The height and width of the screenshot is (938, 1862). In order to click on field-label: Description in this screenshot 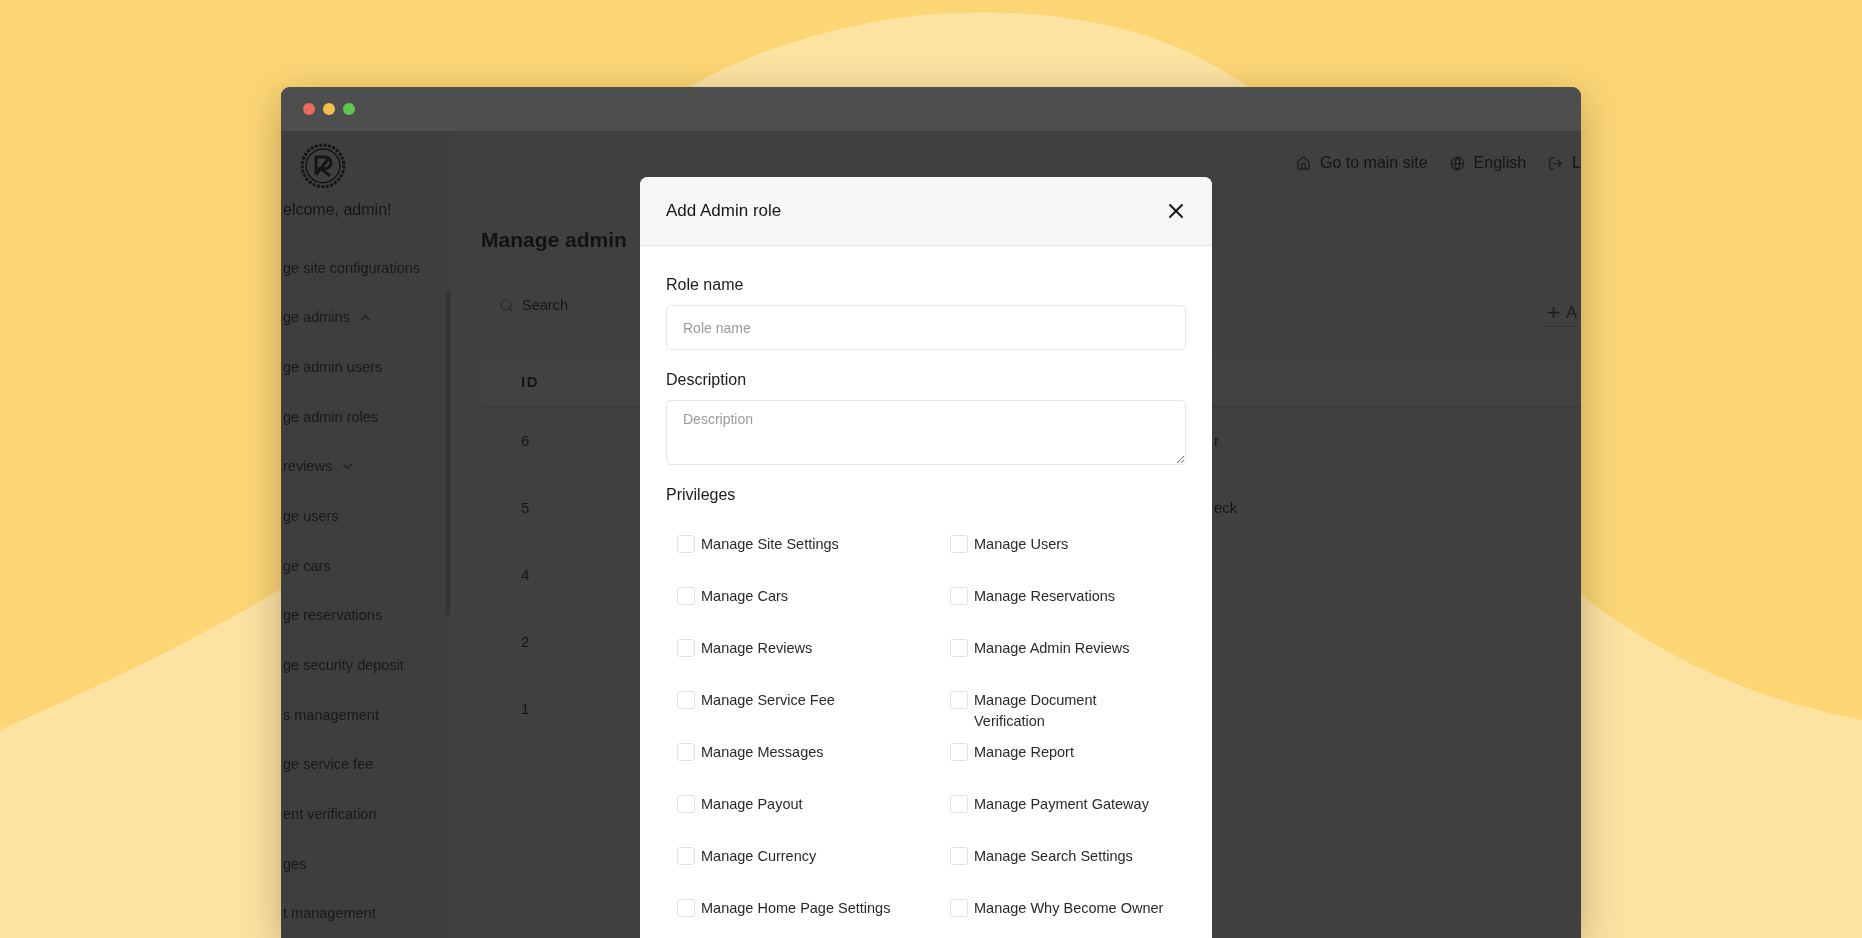, I will do `click(707, 380)`.